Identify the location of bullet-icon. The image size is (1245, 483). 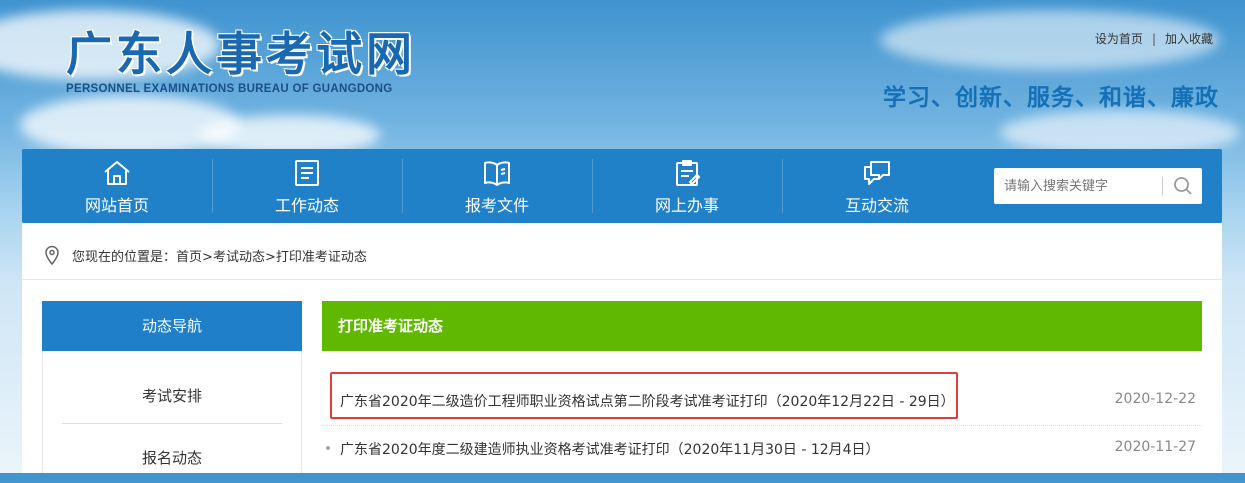
(328, 448).